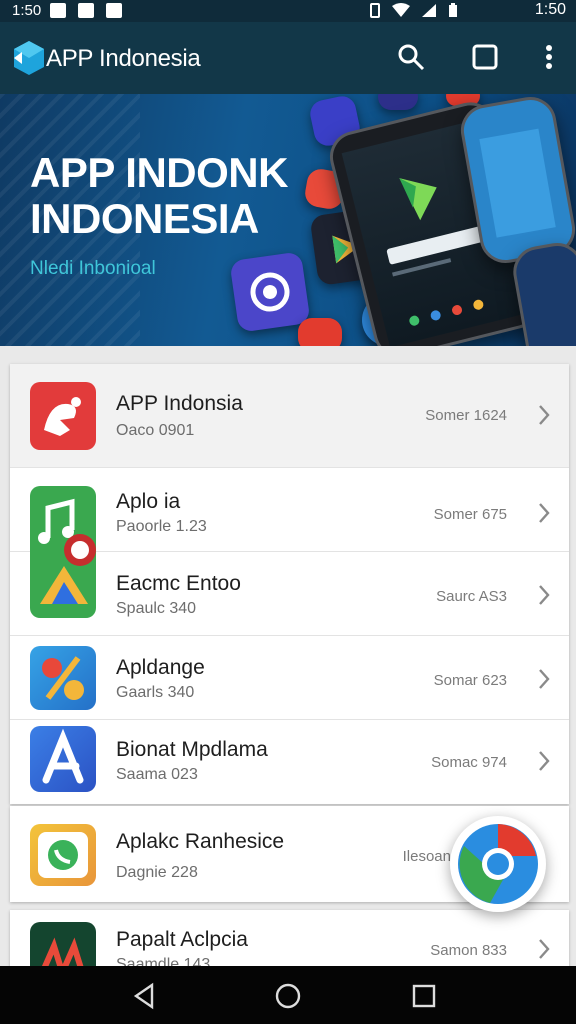 The width and height of the screenshot is (576, 1024). Describe the element at coordinates (289, 543) in the screenshot. I see `list-item: Aplo ia Paoorle 1.23 Somer 675` at that location.